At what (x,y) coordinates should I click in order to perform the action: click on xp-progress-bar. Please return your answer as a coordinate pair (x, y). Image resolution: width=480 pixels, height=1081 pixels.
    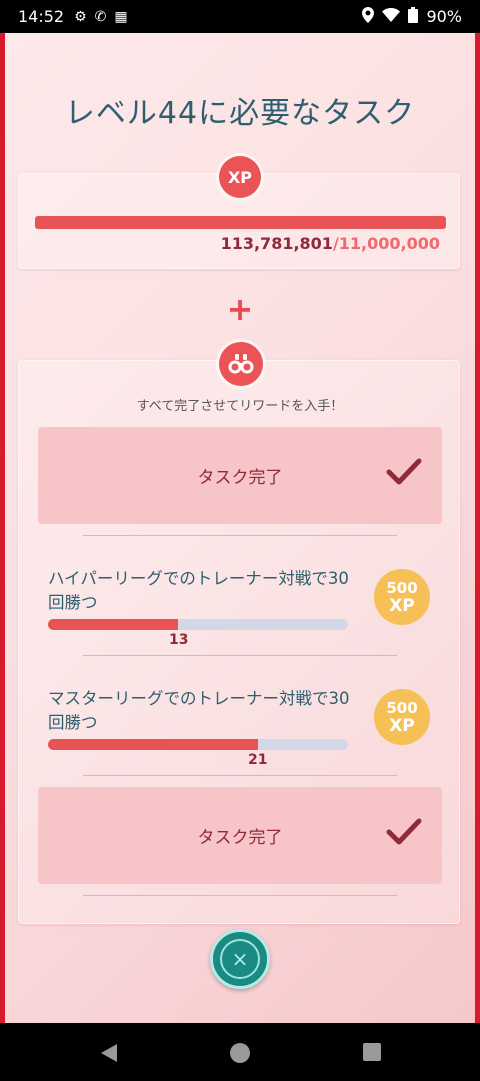
    Looking at the image, I should click on (240, 222).